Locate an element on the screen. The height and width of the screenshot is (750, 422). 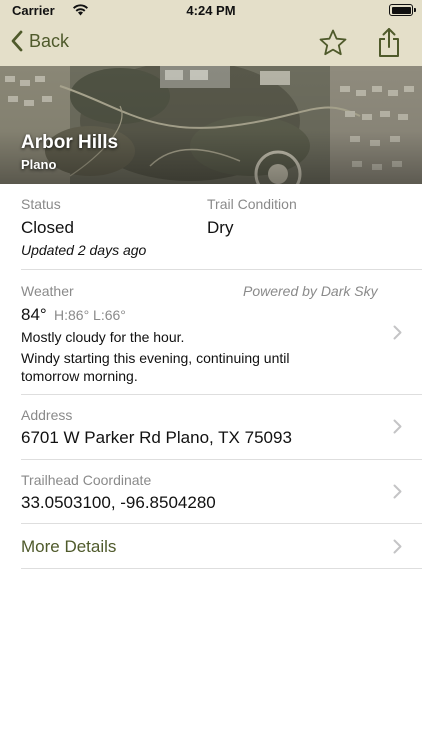
status-value: Closed is located at coordinates (47, 227).